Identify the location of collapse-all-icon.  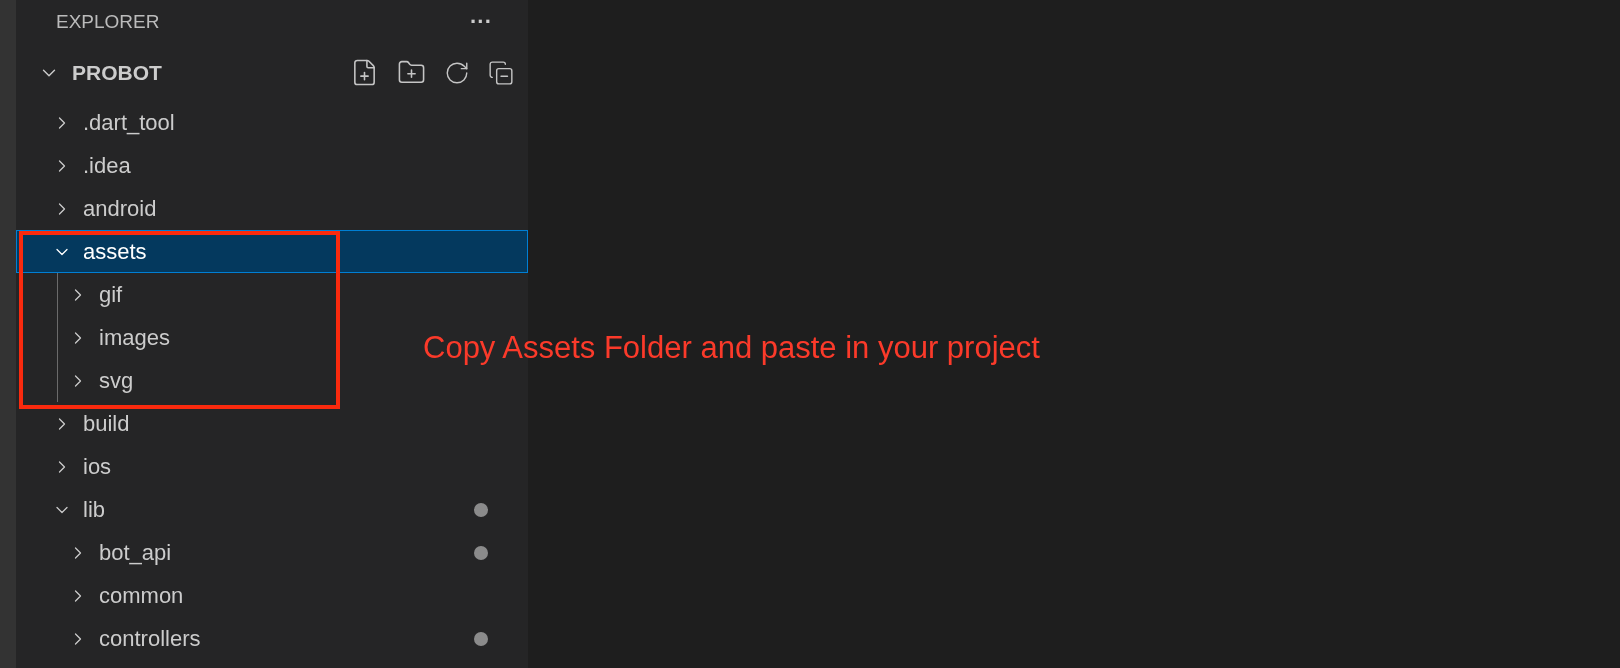
(501, 72).